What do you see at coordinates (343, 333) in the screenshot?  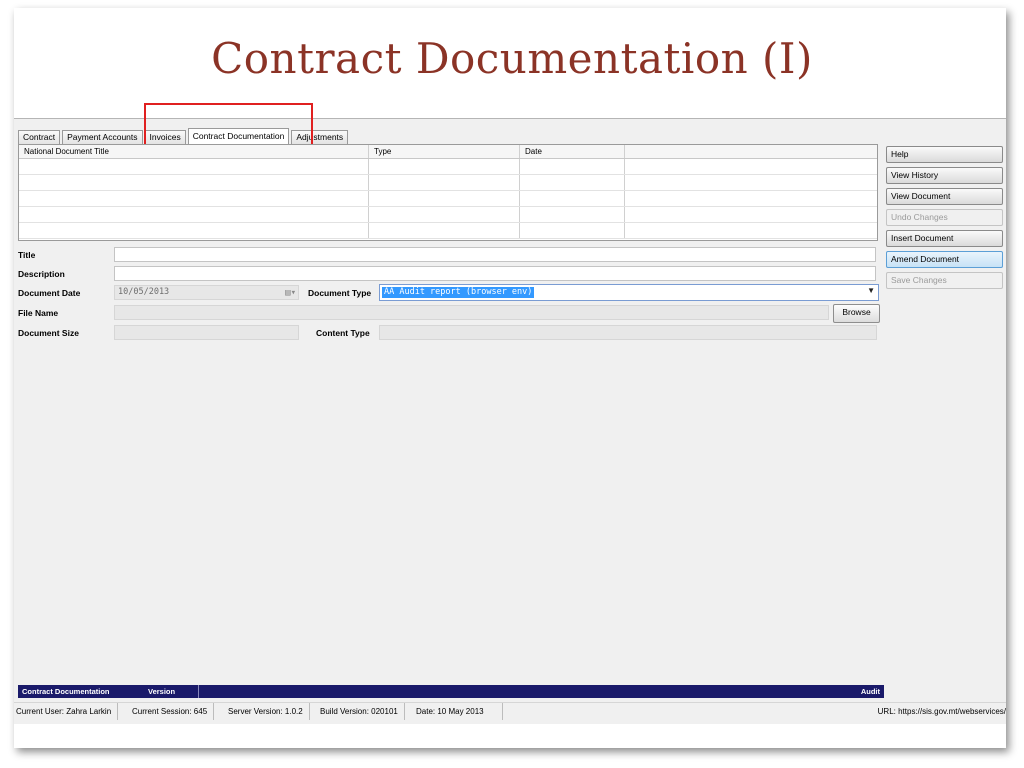 I see `content-type-label: Content Type` at bounding box center [343, 333].